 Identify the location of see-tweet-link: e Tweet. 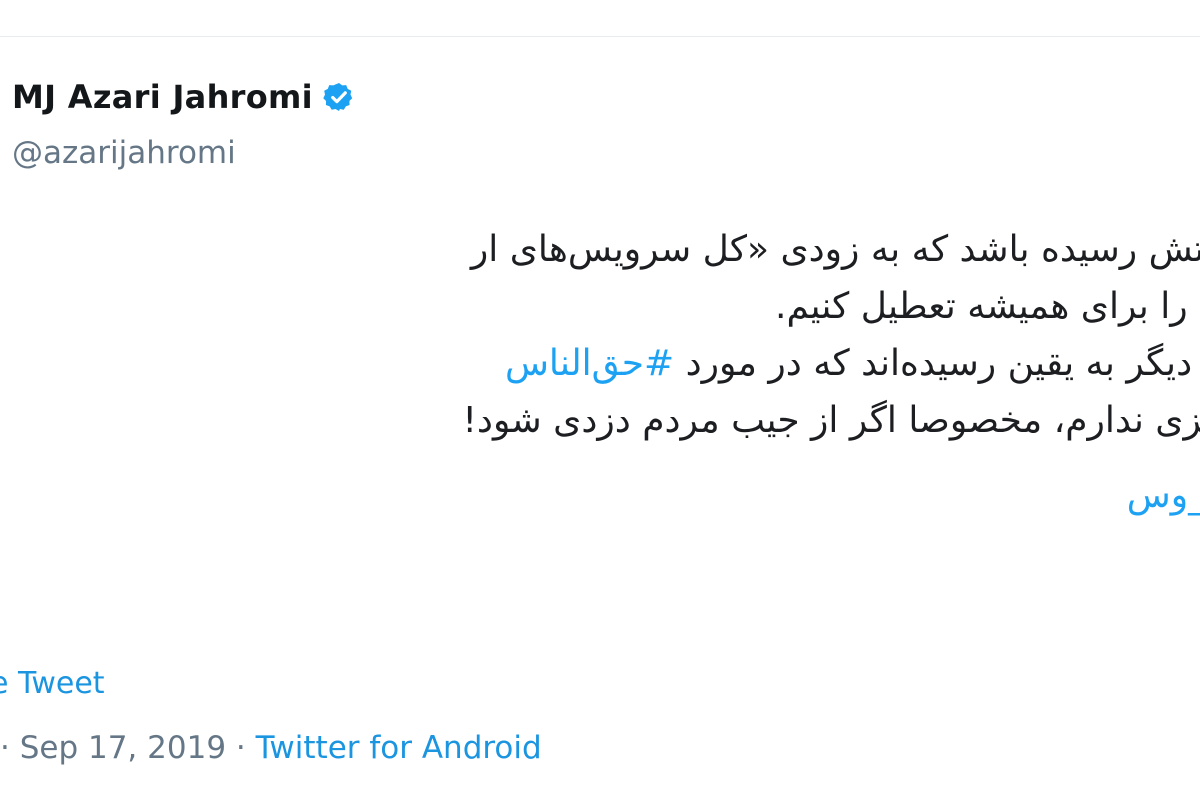
(52, 683).